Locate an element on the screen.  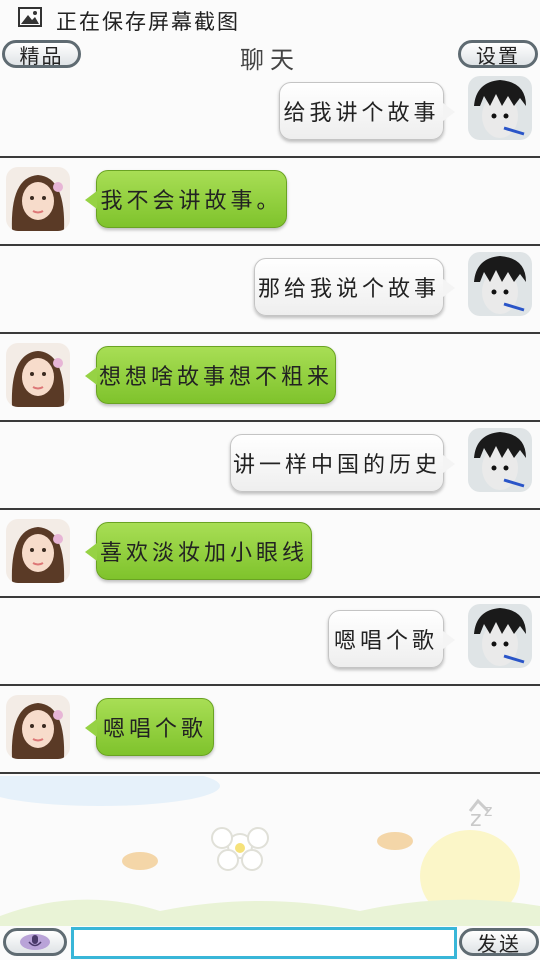
message-row: 我不会讲故事。 is located at coordinates (270, 202).